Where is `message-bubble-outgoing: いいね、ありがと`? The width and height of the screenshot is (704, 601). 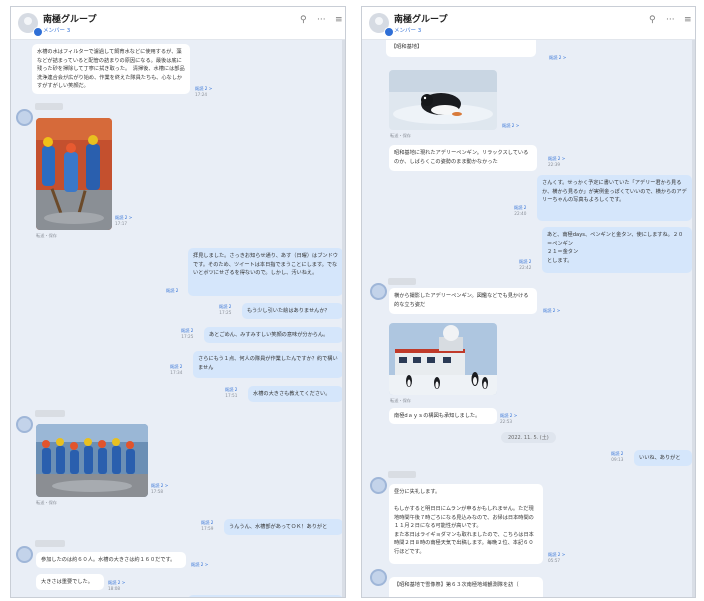 message-bubble-outgoing: いいね、ありがと is located at coordinates (663, 458).